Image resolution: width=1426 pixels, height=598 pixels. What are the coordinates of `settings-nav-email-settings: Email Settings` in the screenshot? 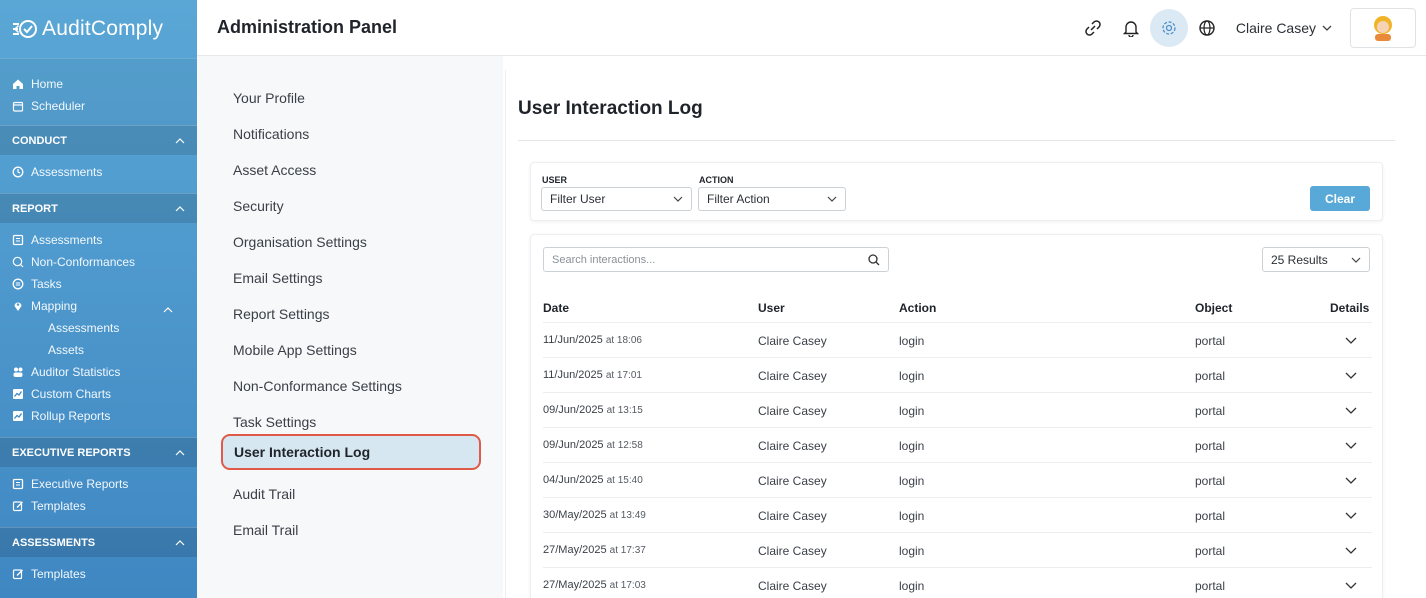 It's located at (277, 278).